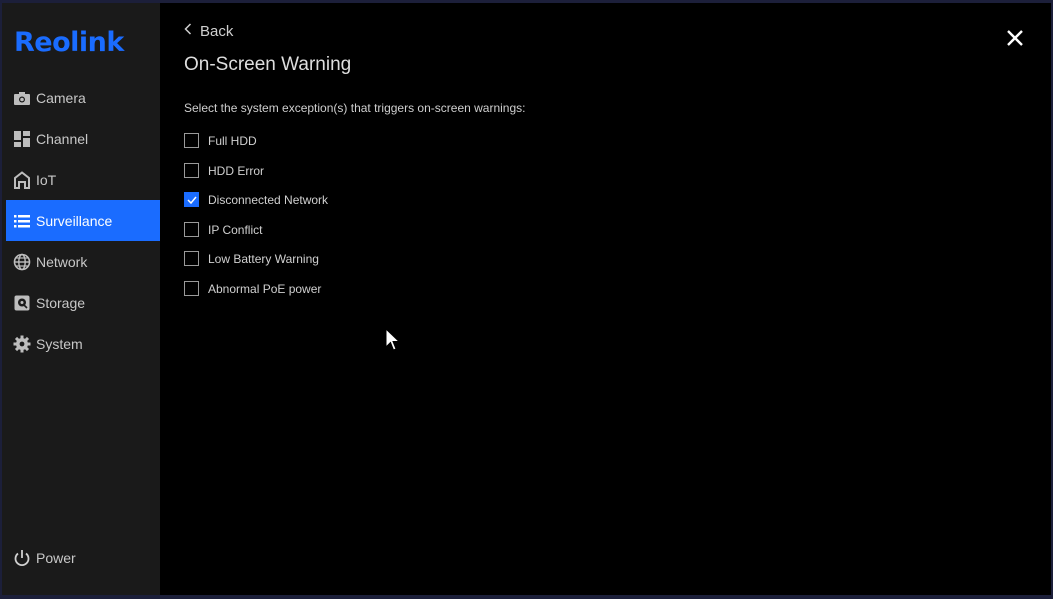  I want to click on sidebar-item-storage: Storage, so click(83, 302).